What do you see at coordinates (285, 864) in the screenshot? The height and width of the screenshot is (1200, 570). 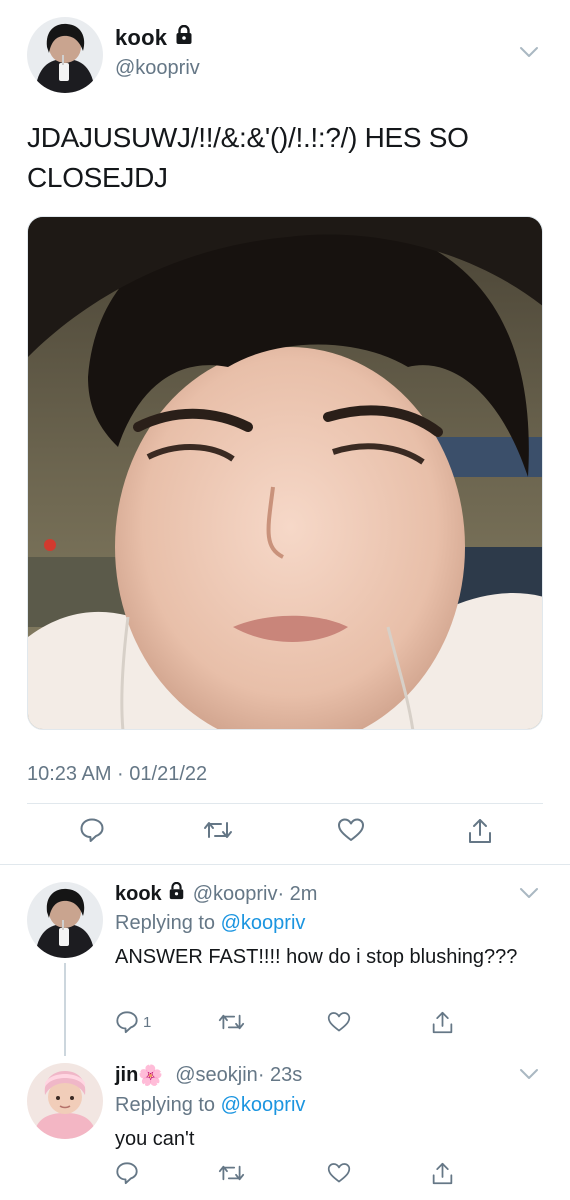 I see `section-divider` at bounding box center [285, 864].